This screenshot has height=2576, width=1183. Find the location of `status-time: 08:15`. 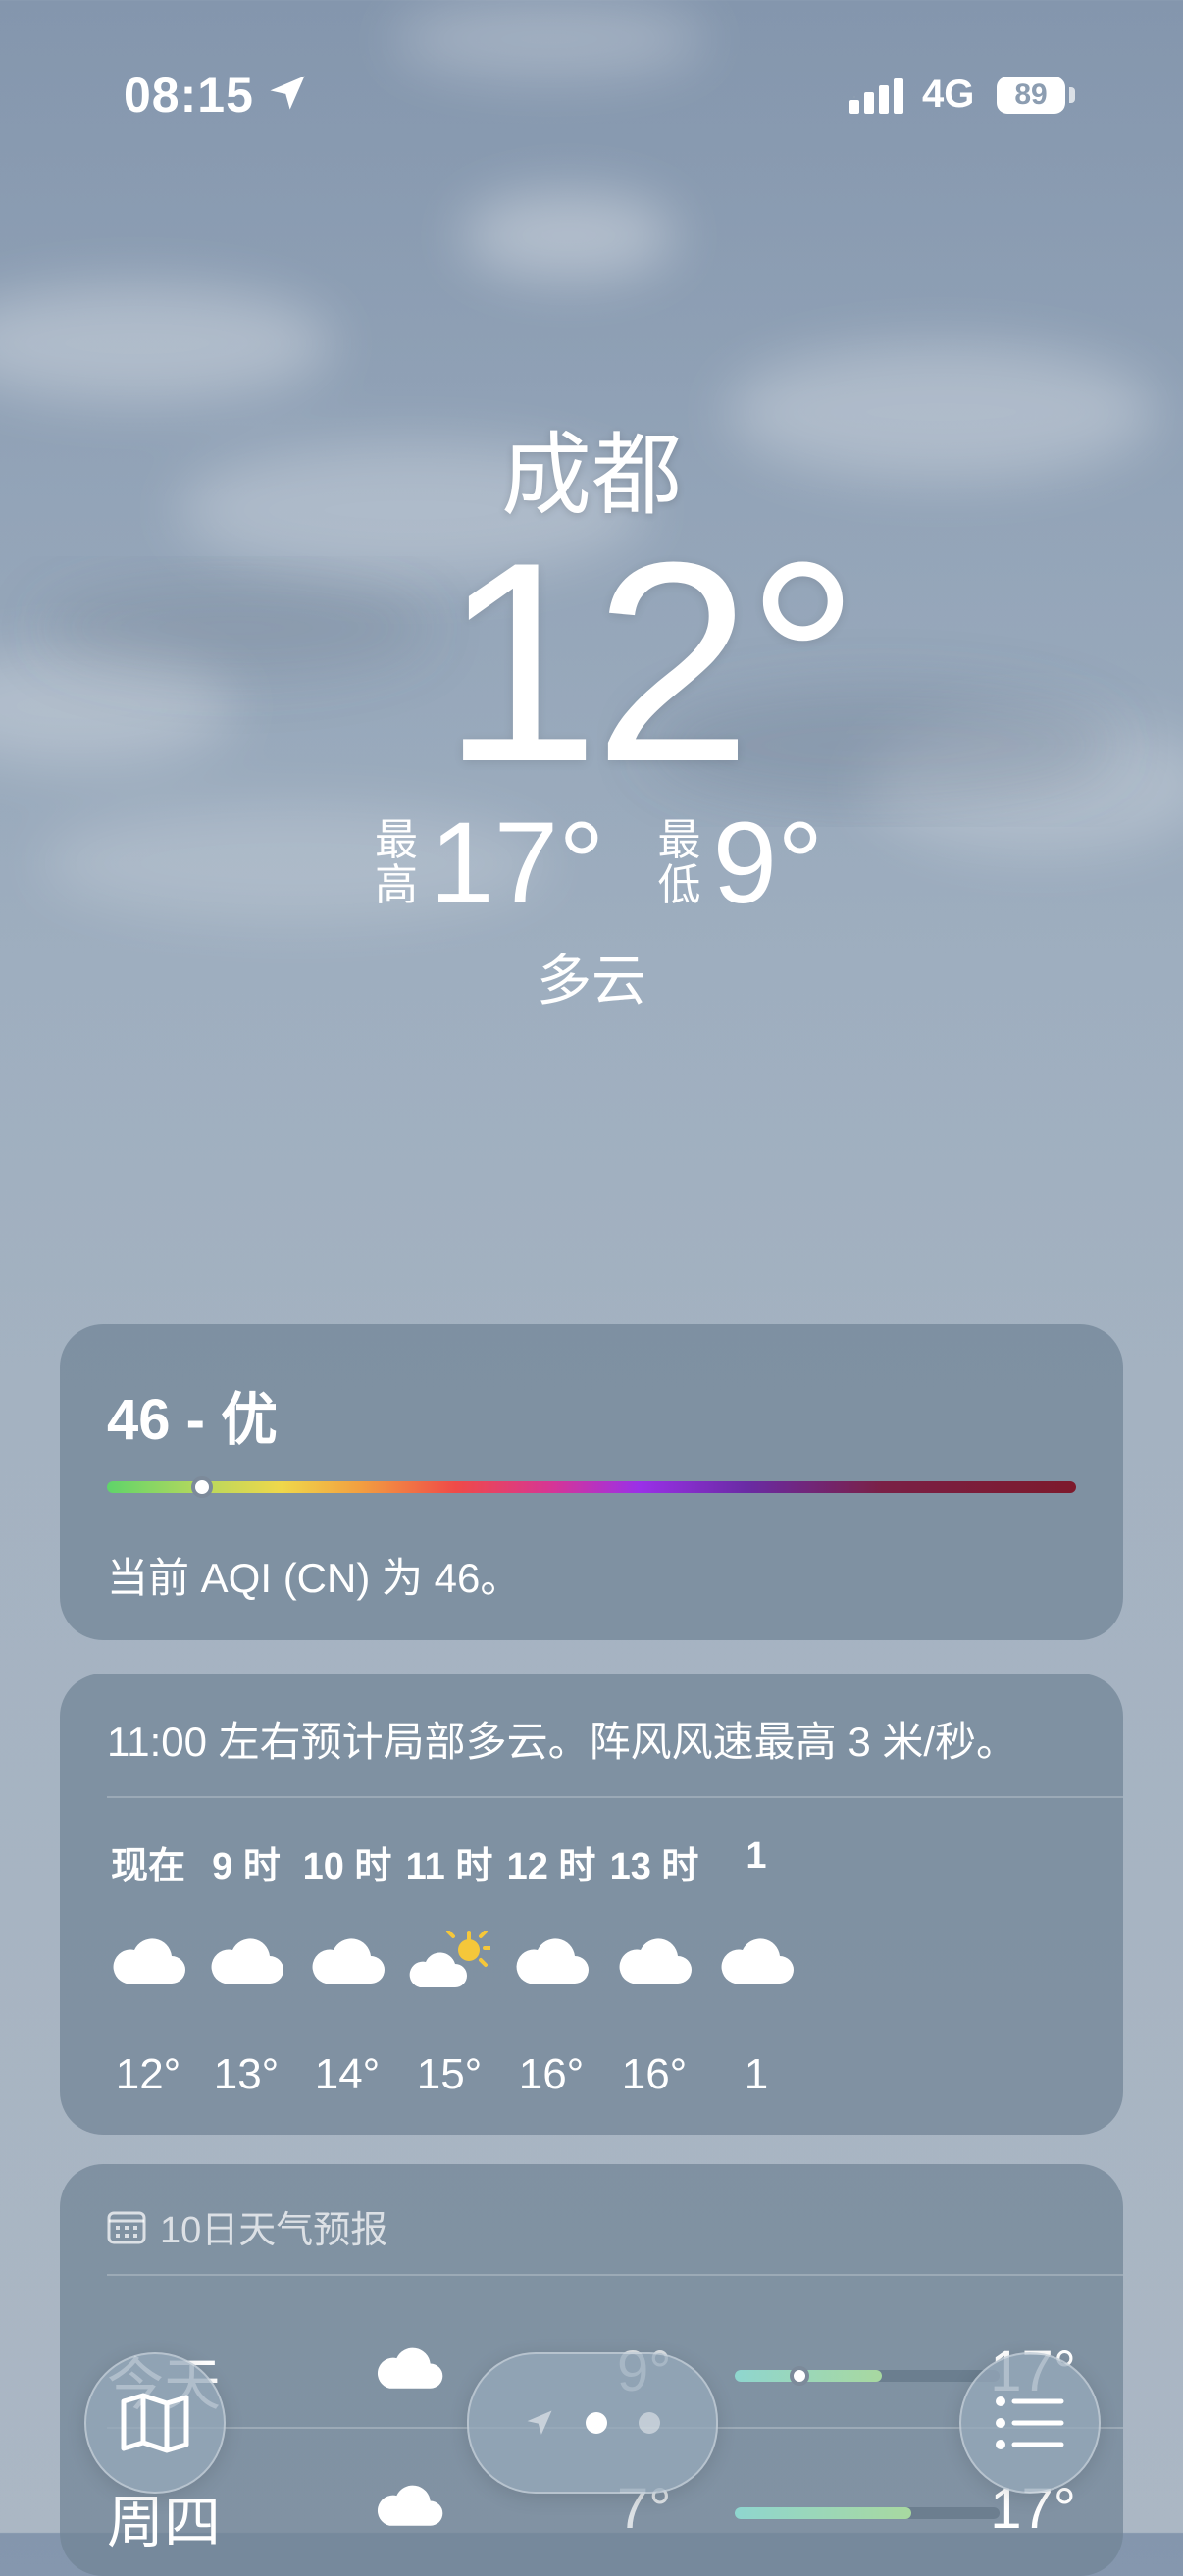

status-time: 08:15 is located at coordinates (189, 95).